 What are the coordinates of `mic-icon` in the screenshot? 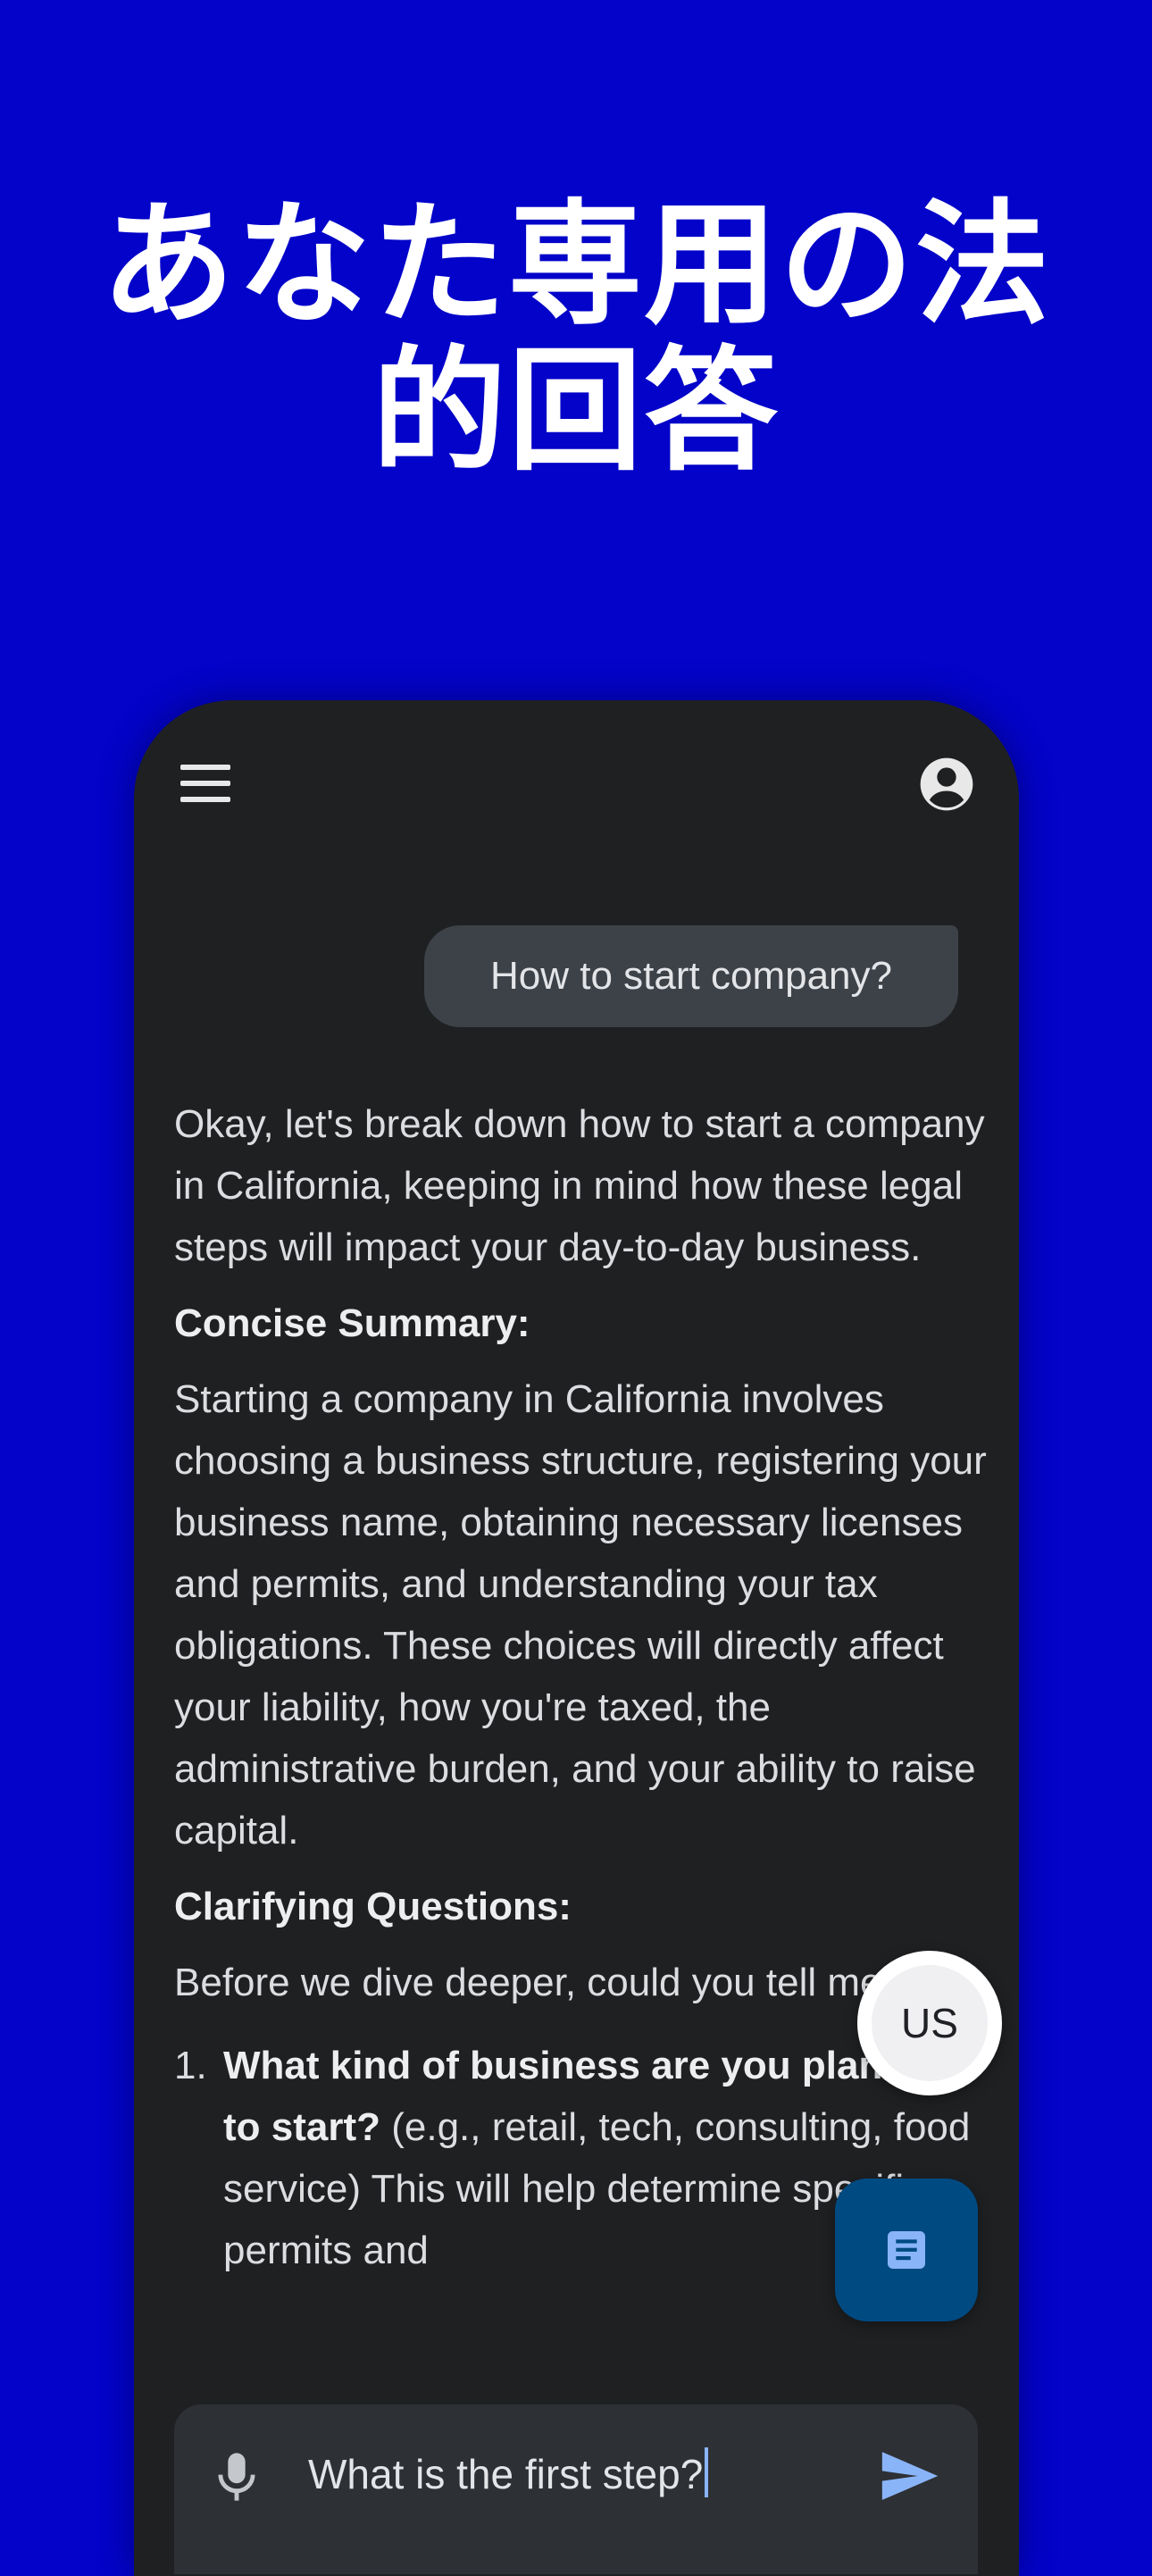 It's located at (236, 2479).